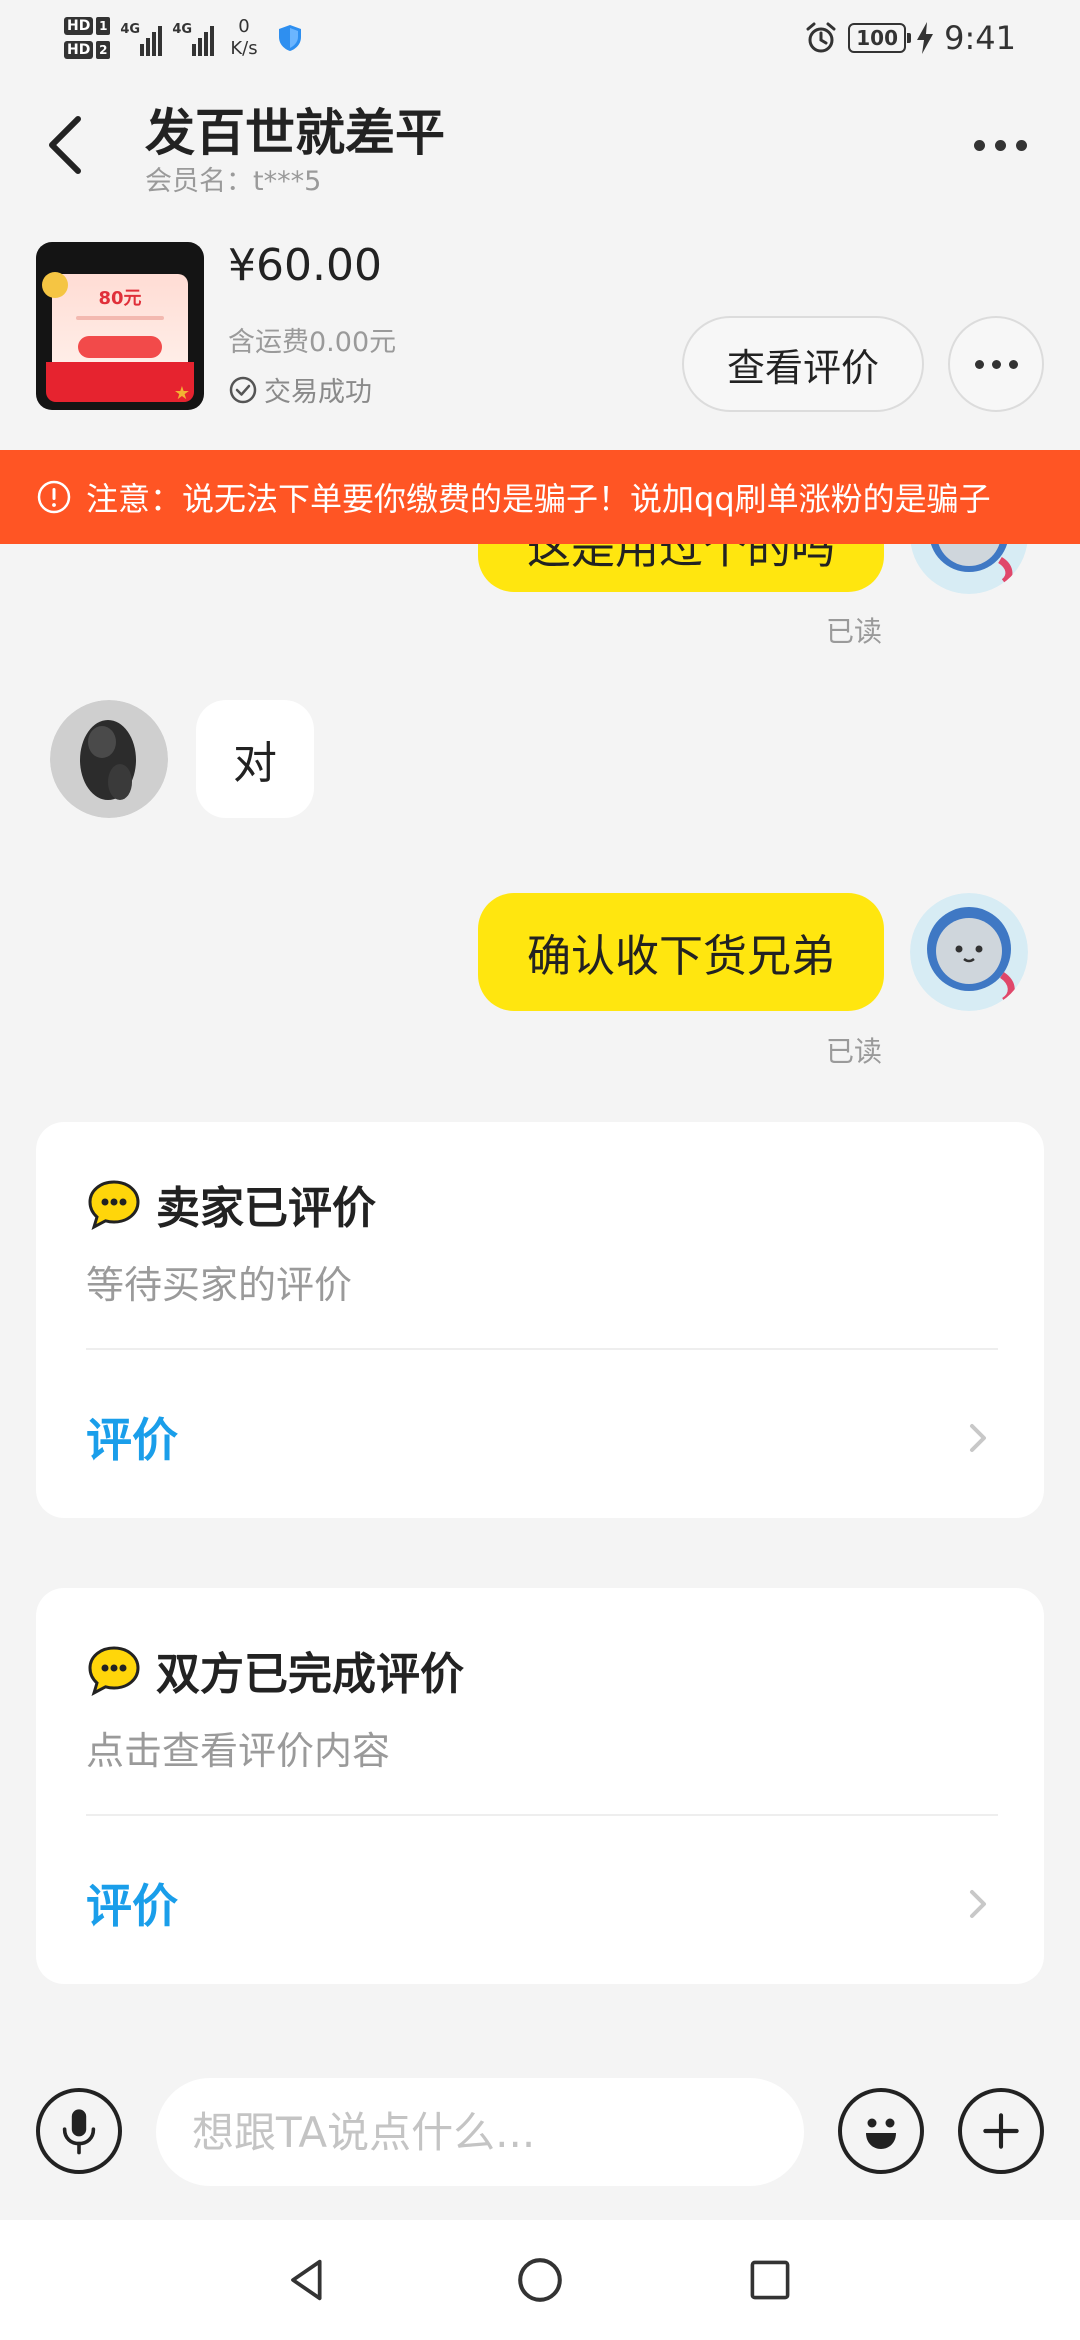 Image resolution: width=1080 pixels, height=2340 pixels. Describe the element at coordinates (925, 38) in the screenshot. I see `charging-icon` at that location.